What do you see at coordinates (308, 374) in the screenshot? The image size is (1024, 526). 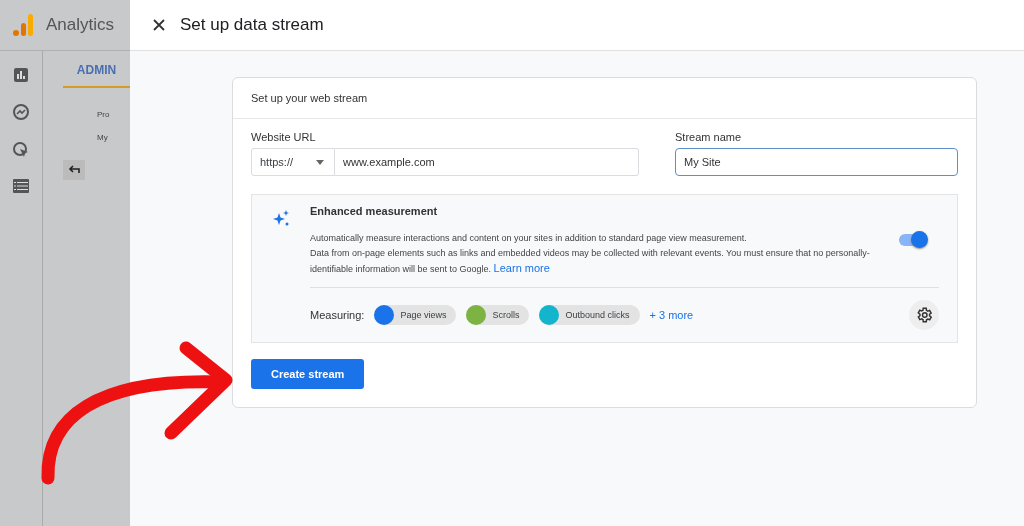 I see `create-stream-button: Create stream` at bounding box center [308, 374].